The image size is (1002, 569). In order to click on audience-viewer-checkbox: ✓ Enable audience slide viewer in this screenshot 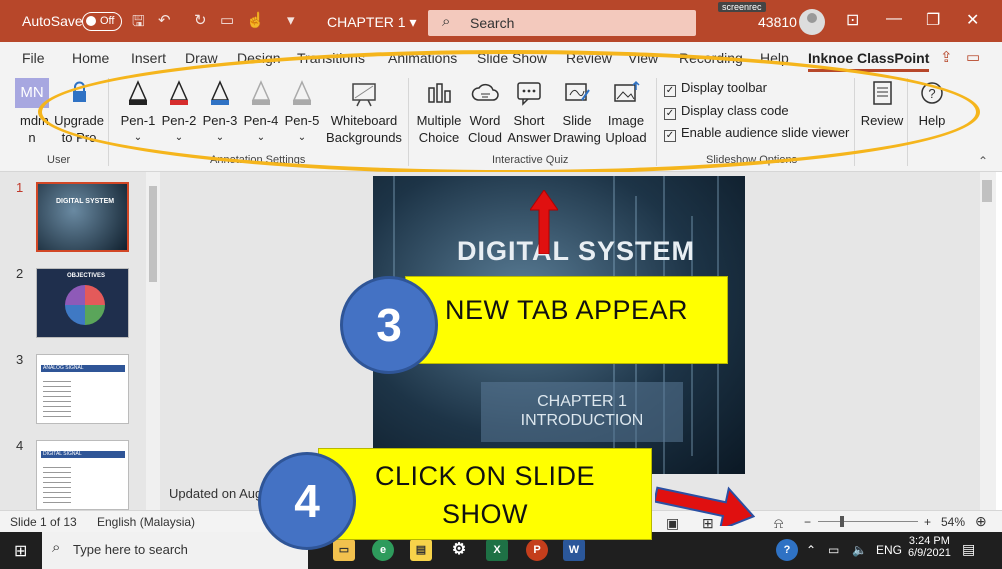, I will do `click(756, 133)`.